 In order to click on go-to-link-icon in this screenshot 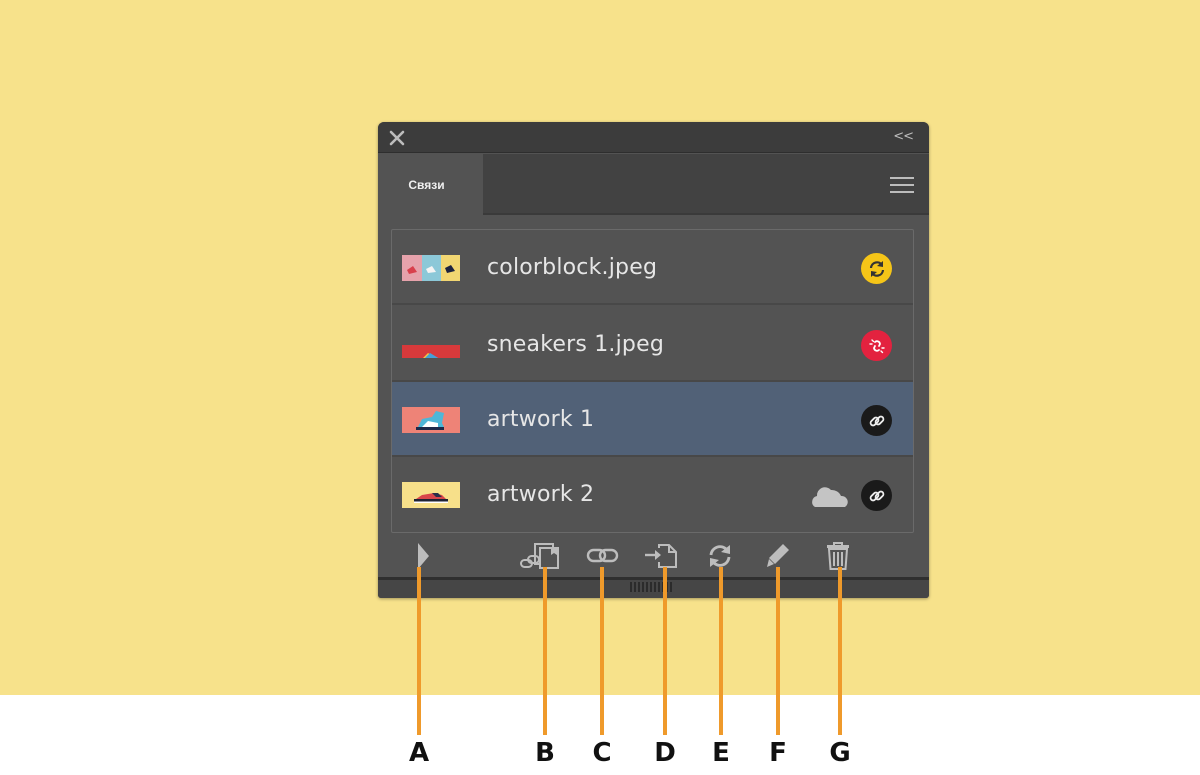, I will do `click(661, 556)`.